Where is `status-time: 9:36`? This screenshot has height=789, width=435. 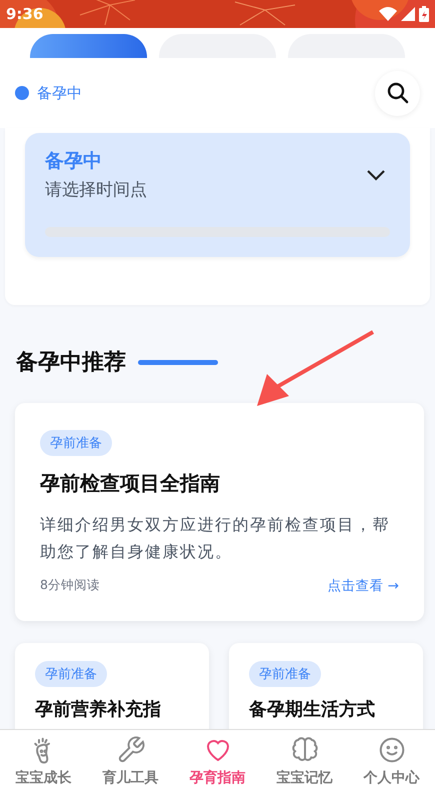
status-time: 9:36 is located at coordinates (25, 14).